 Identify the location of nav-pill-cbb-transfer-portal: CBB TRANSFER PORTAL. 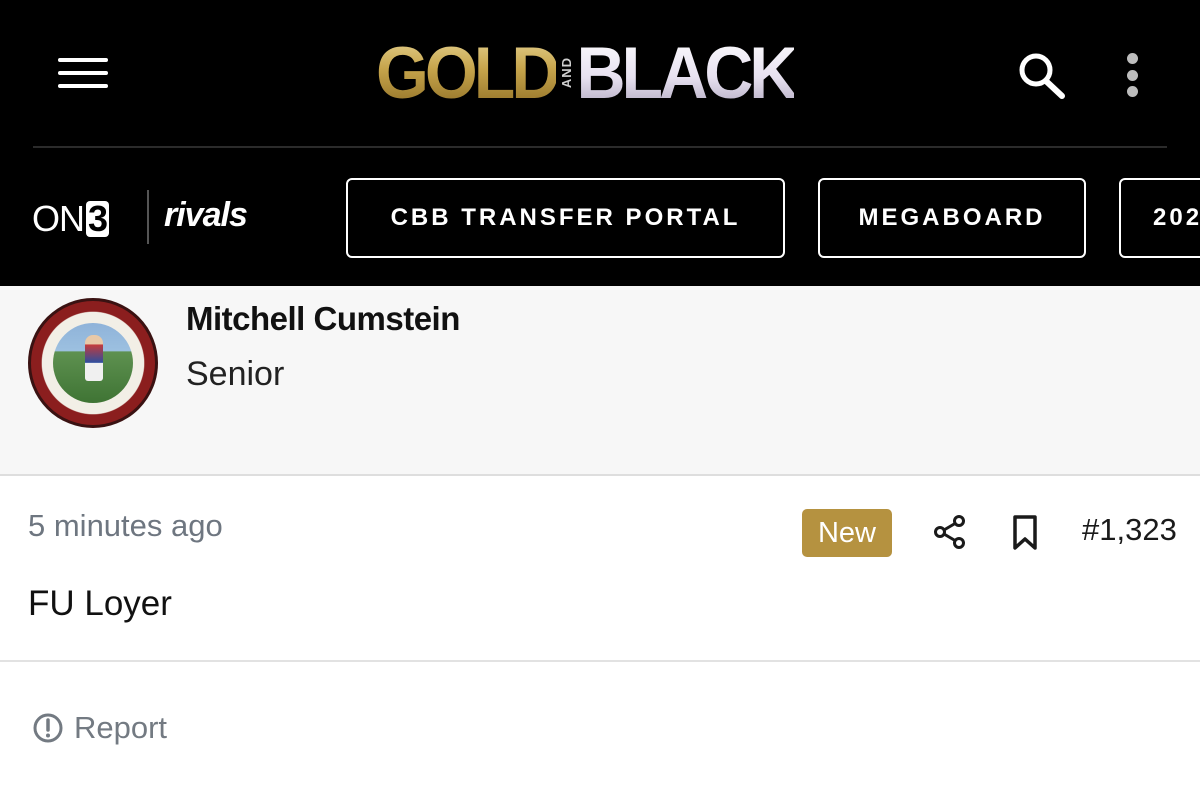
(565, 218).